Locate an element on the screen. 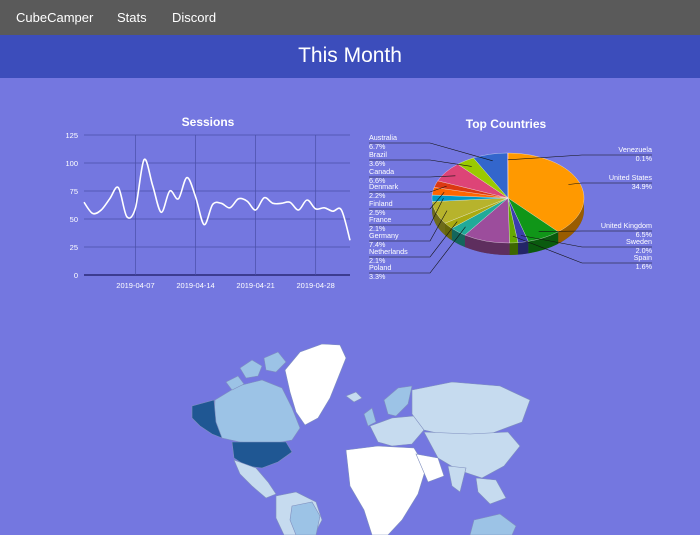 This screenshot has width=700, height=535. top-navbar: CubeCamper Stats Discord is located at coordinates (350, 18).